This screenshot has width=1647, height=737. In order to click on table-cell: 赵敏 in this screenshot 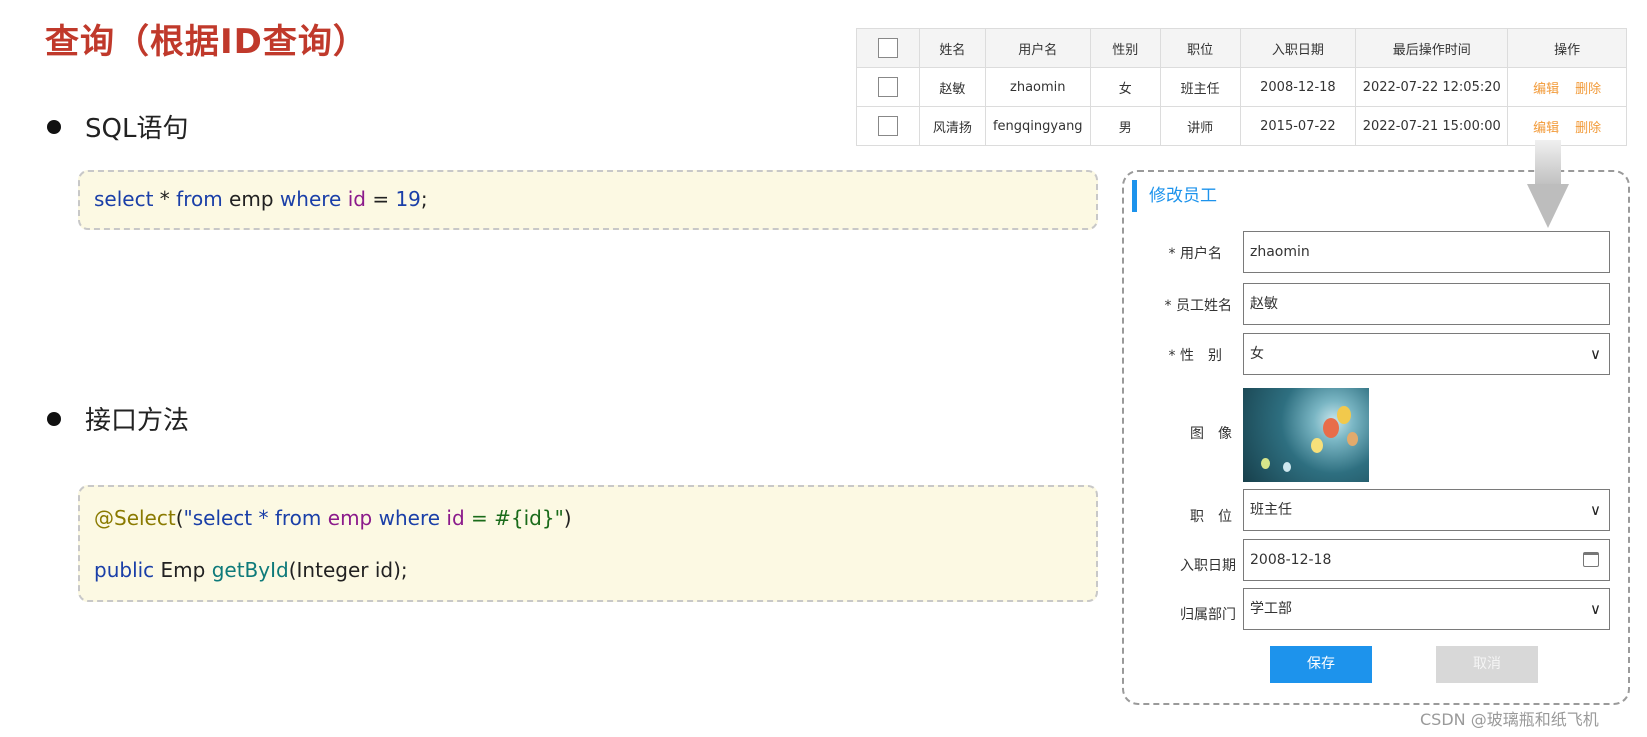, I will do `click(952, 87)`.